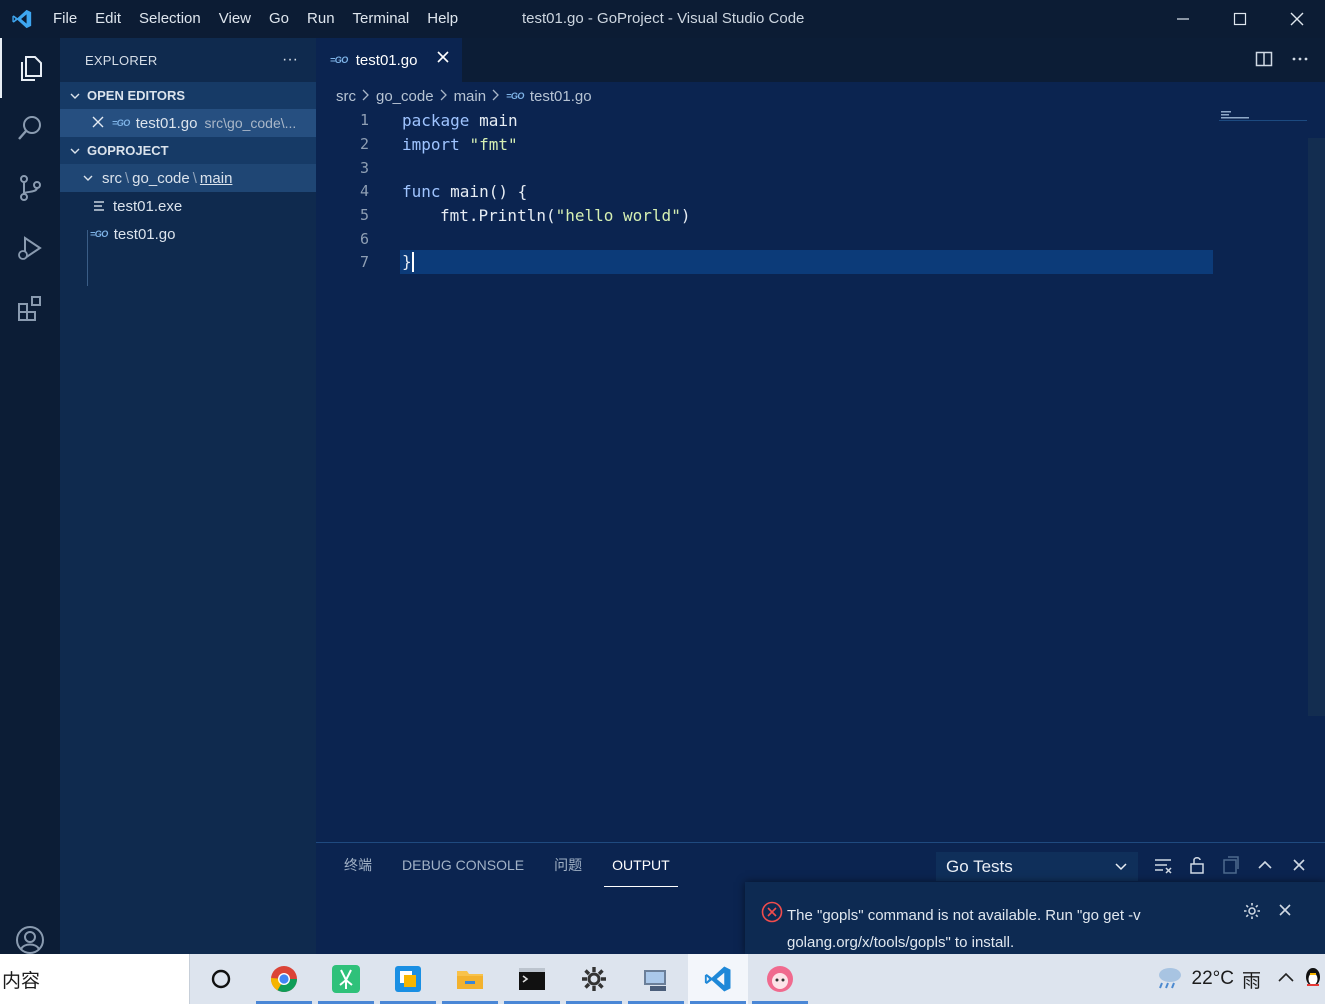 The image size is (1325, 1004). Describe the element at coordinates (820, 96) in the screenshot. I see `breadcrumb: src go_code main =GO test01.go` at that location.